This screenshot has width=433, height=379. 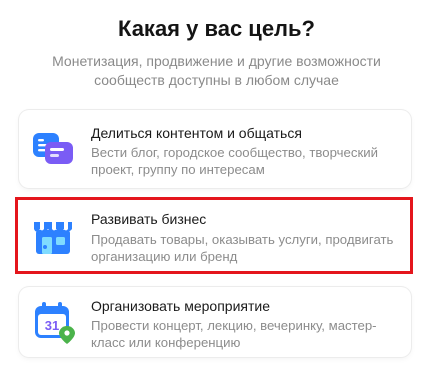 I want to click on option-title: Делиться контентом и общаться, so click(x=196, y=133).